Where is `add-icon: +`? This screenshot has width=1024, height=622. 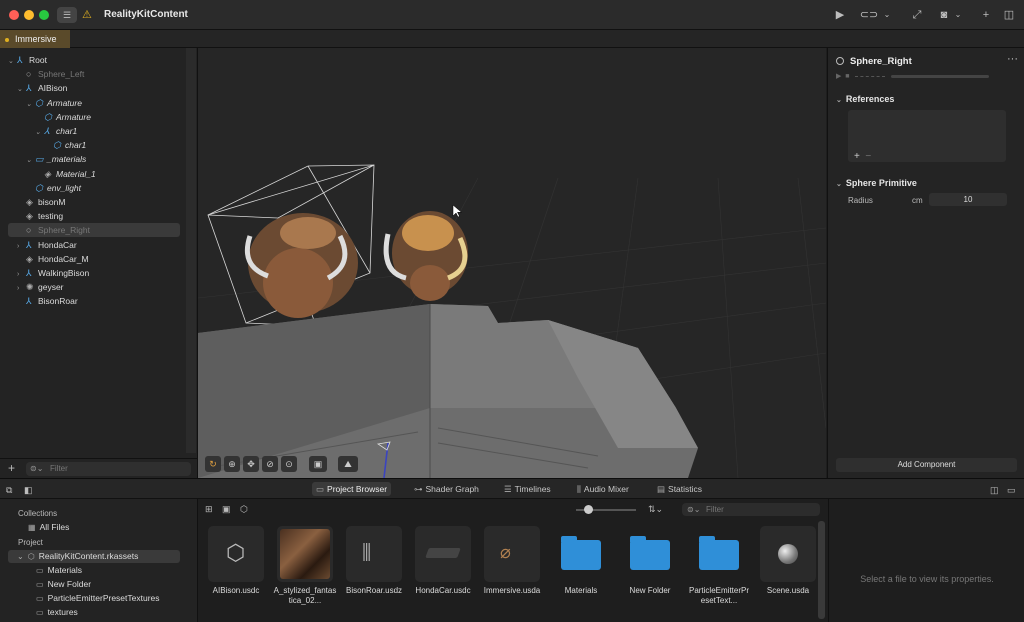
add-icon: + is located at coordinates (986, 15).